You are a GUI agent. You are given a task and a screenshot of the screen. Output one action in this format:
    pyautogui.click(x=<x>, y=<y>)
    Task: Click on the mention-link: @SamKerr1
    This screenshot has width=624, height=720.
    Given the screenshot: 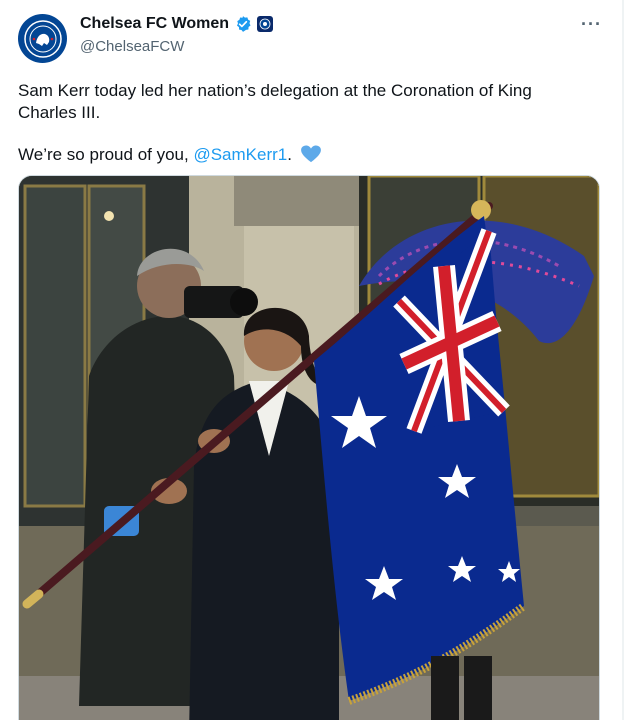 What is the action you would take?
    pyautogui.click(x=240, y=154)
    